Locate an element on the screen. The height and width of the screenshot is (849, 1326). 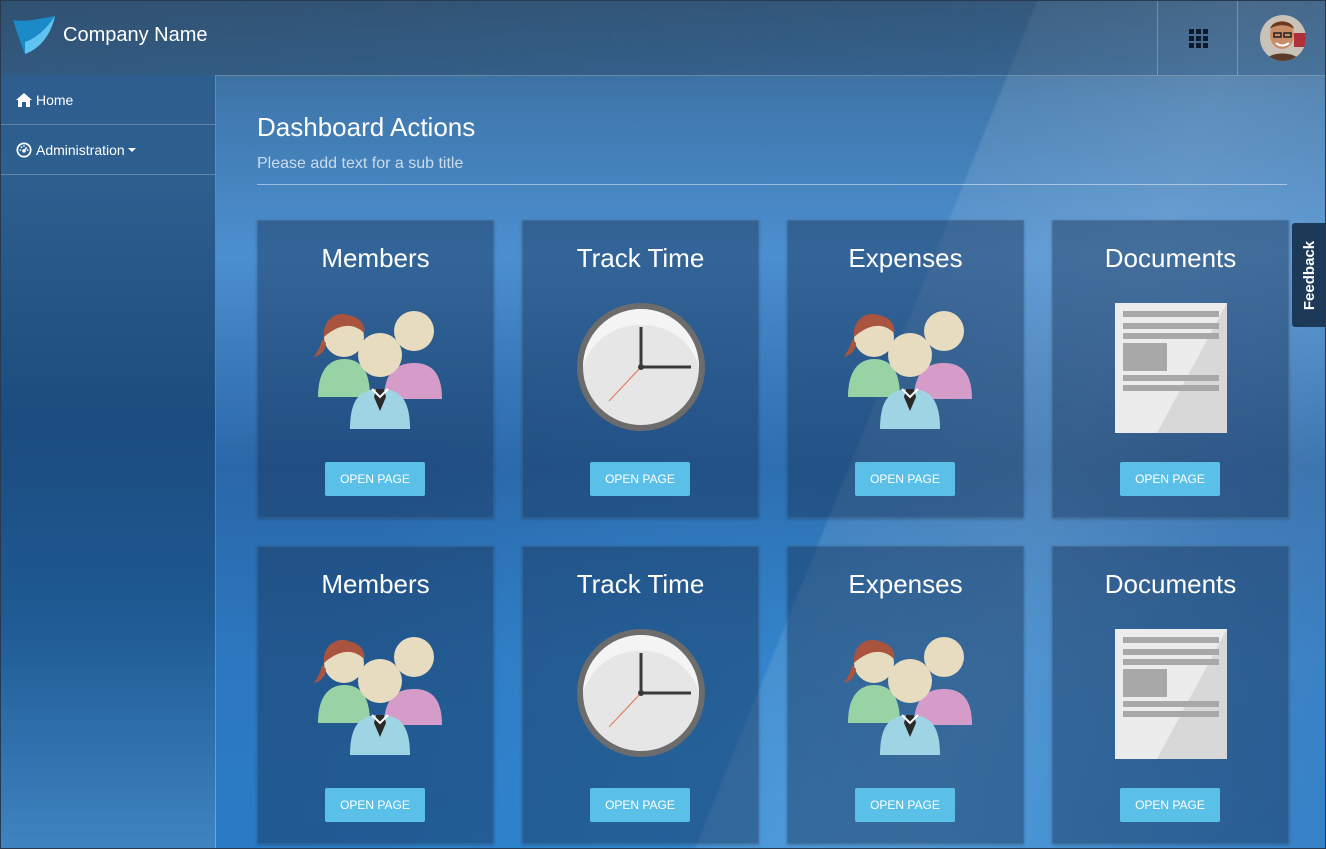
company-name: Company Name is located at coordinates (135, 34).